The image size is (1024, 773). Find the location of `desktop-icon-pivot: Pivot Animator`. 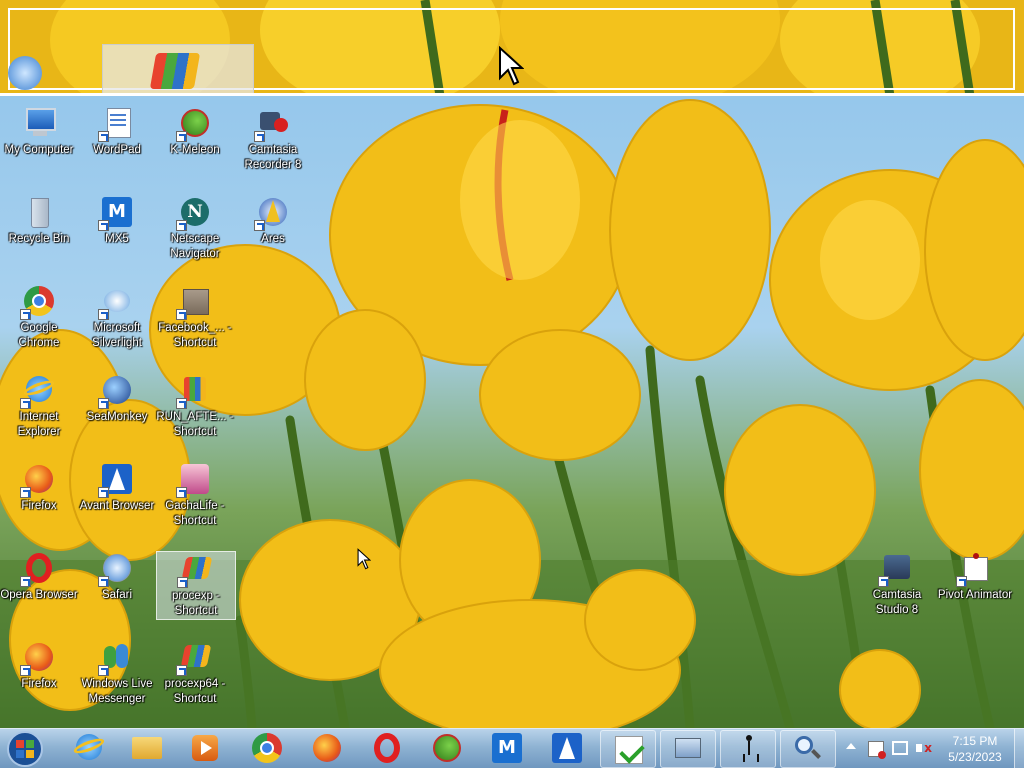

desktop-icon-pivot: Pivot Animator is located at coordinates (975, 577).